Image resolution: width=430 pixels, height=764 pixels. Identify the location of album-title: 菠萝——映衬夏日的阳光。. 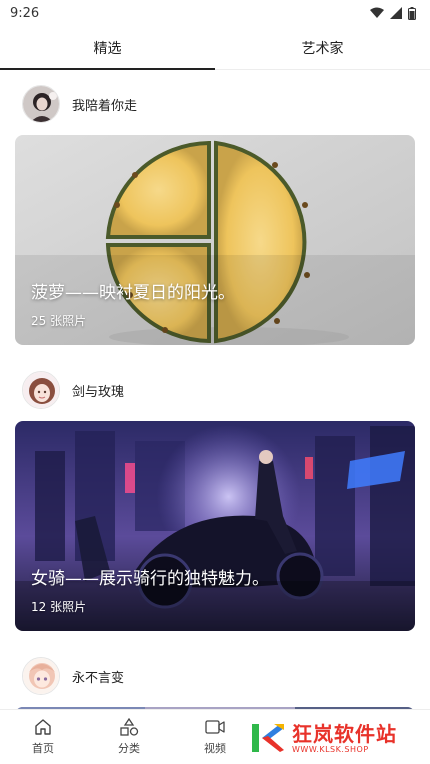
(133, 293).